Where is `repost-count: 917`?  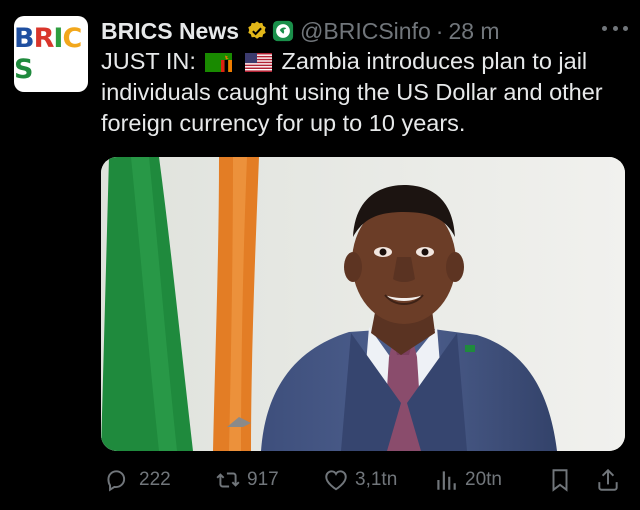 repost-count: 917 is located at coordinates (263, 479).